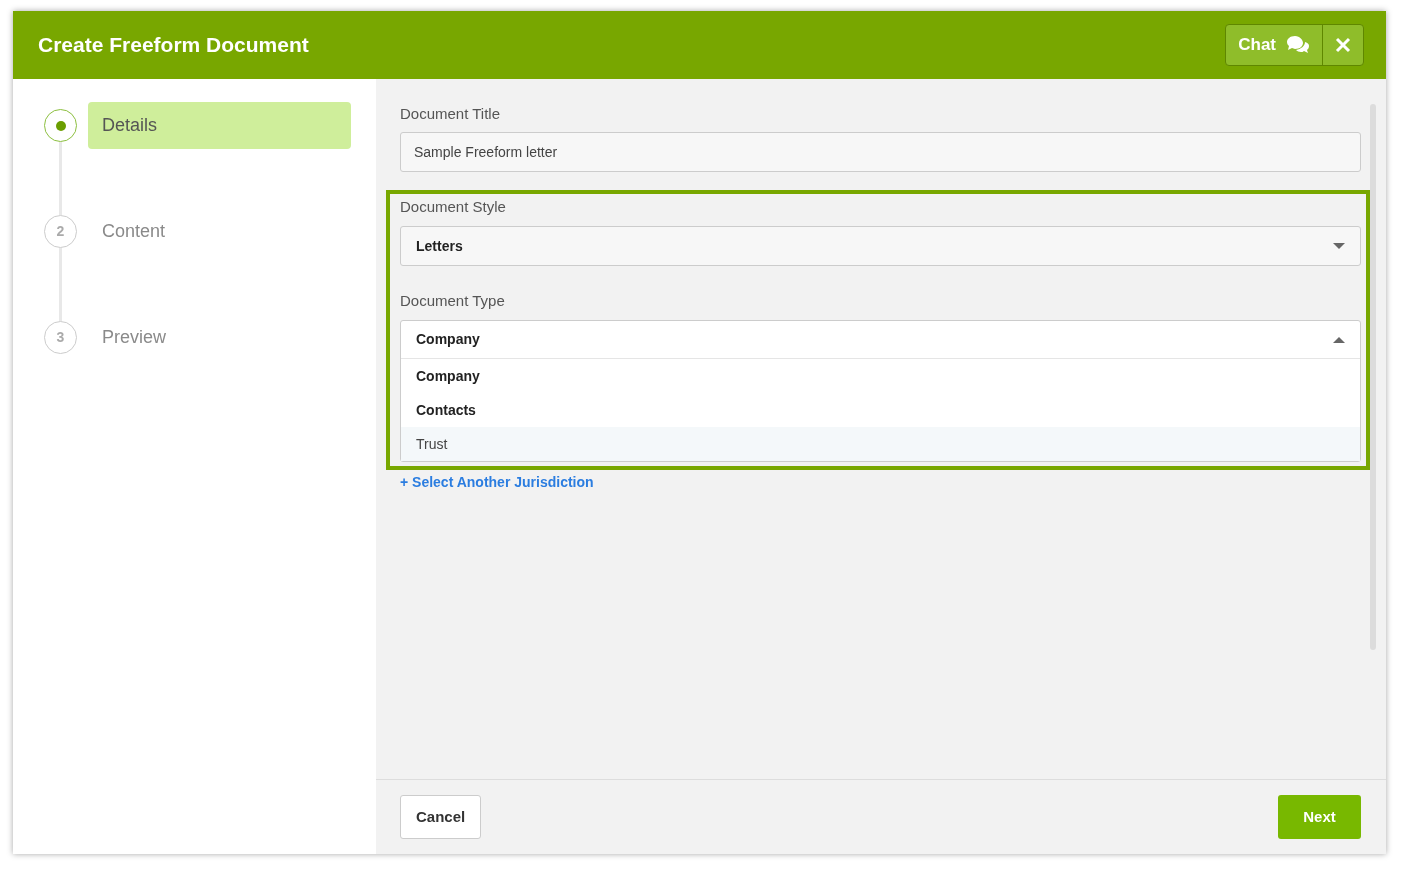 The height and width of the screenshot is (873, 1404). What do you see at coordinates (173, 45) in the screenshot?
I see `dialog-title: Create Freeform Document` at bounding box center [173, 45].